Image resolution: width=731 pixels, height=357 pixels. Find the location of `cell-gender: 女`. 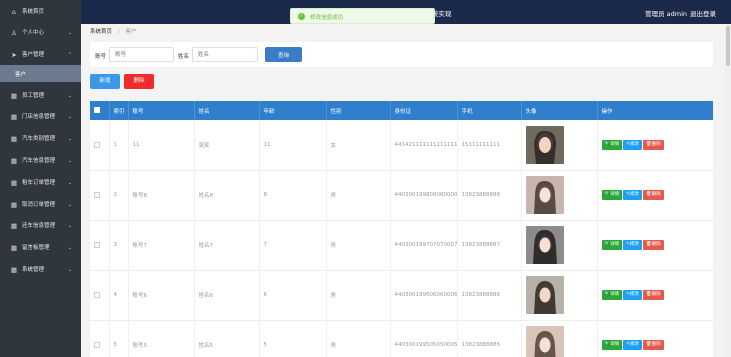

cell-gender: 女 is located at coordinates (358, 145).